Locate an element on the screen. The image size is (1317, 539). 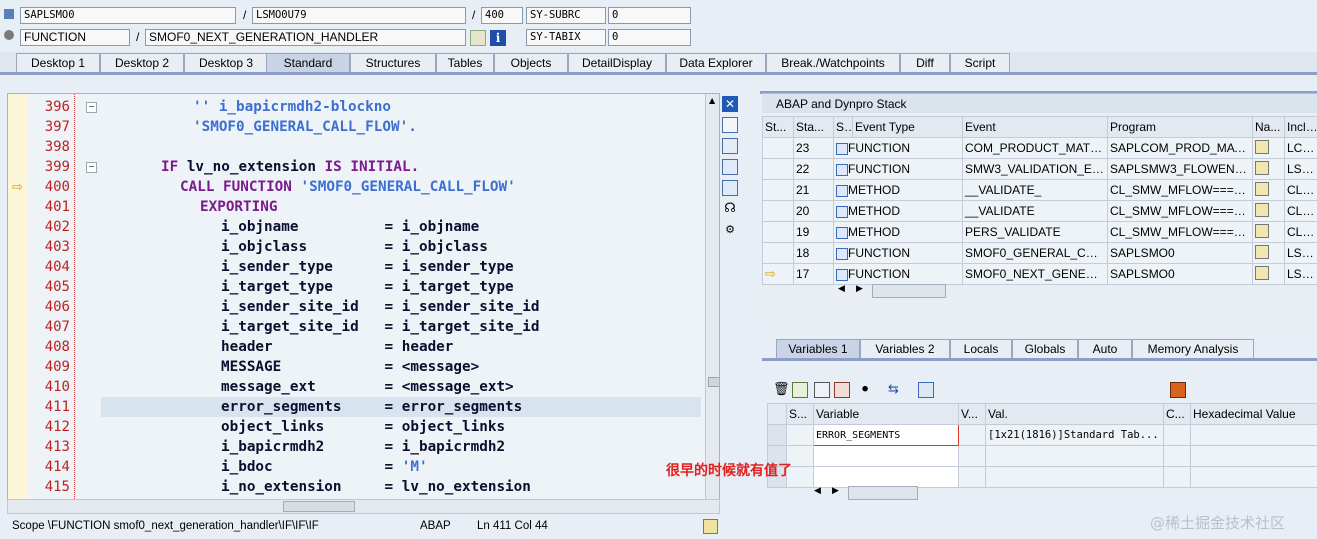
close-icon: ✕ is located at coordinates (730, 104).